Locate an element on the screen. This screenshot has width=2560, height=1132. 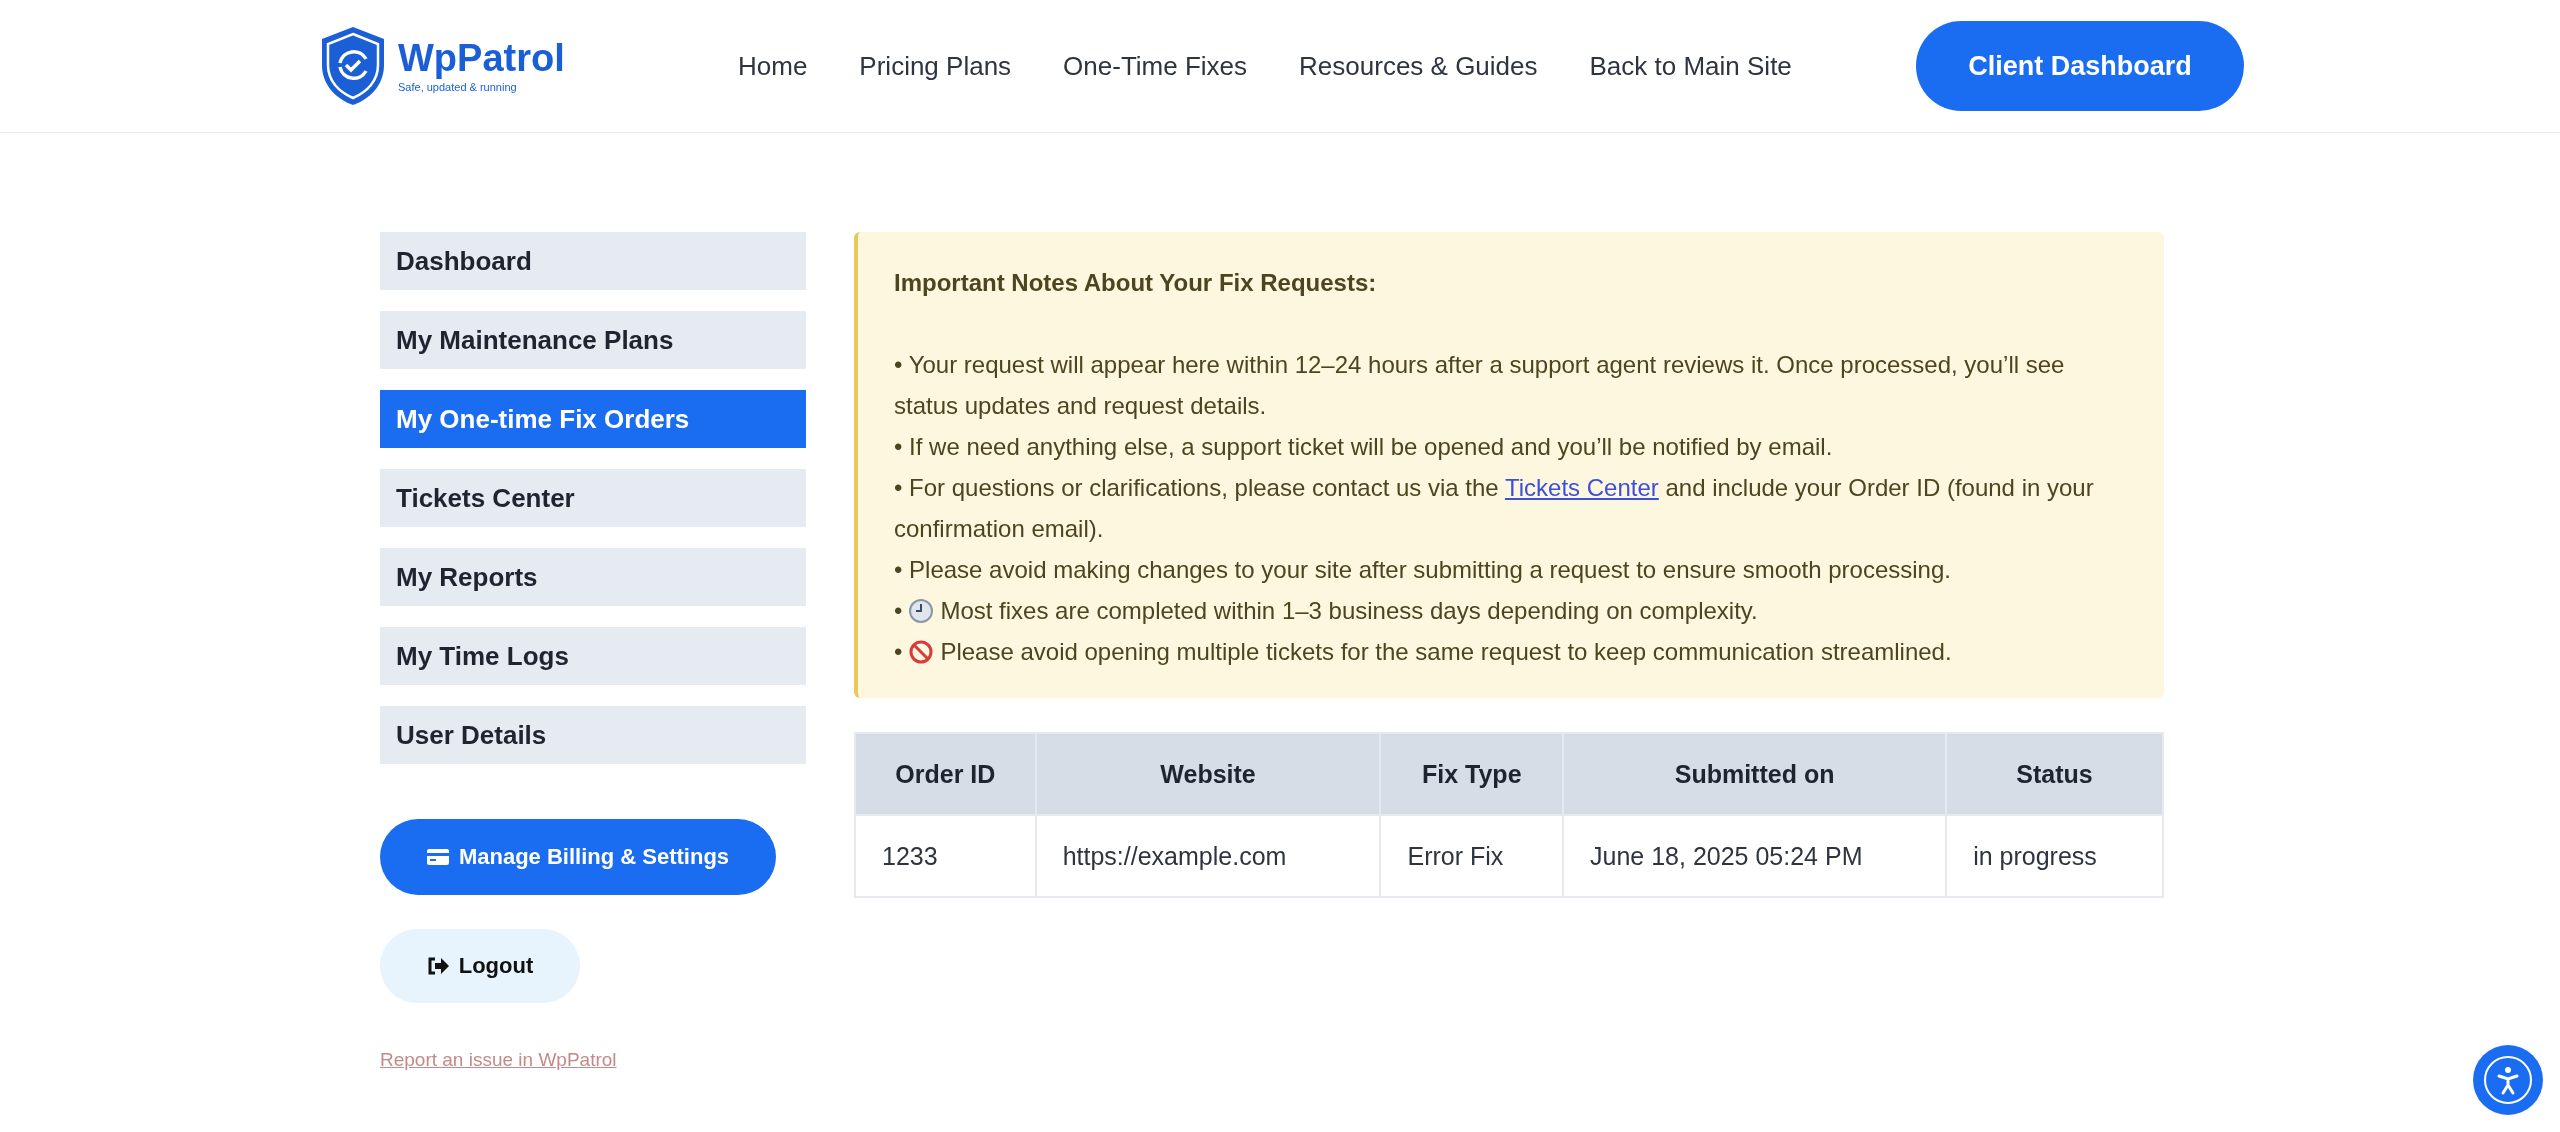
prohibited-icon is located at coordinates (921, 651).